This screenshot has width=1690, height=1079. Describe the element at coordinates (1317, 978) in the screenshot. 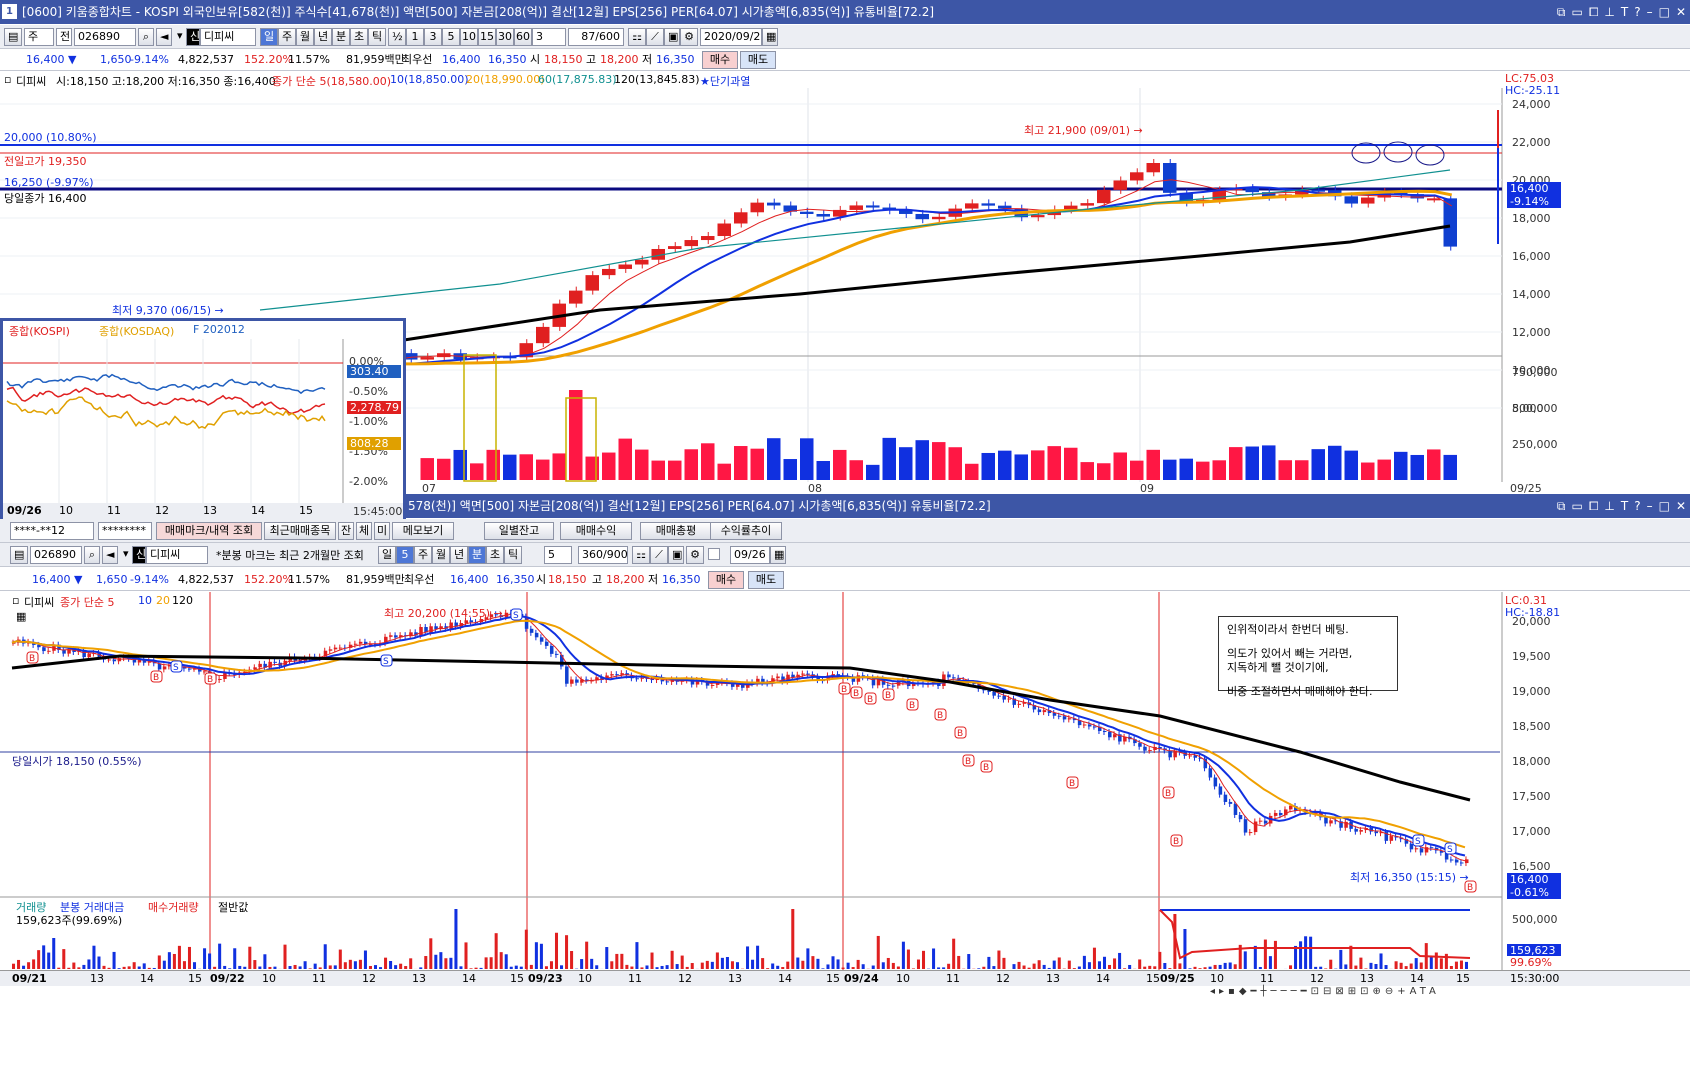

I see `bottom-x-tick-28: 12` at that location.